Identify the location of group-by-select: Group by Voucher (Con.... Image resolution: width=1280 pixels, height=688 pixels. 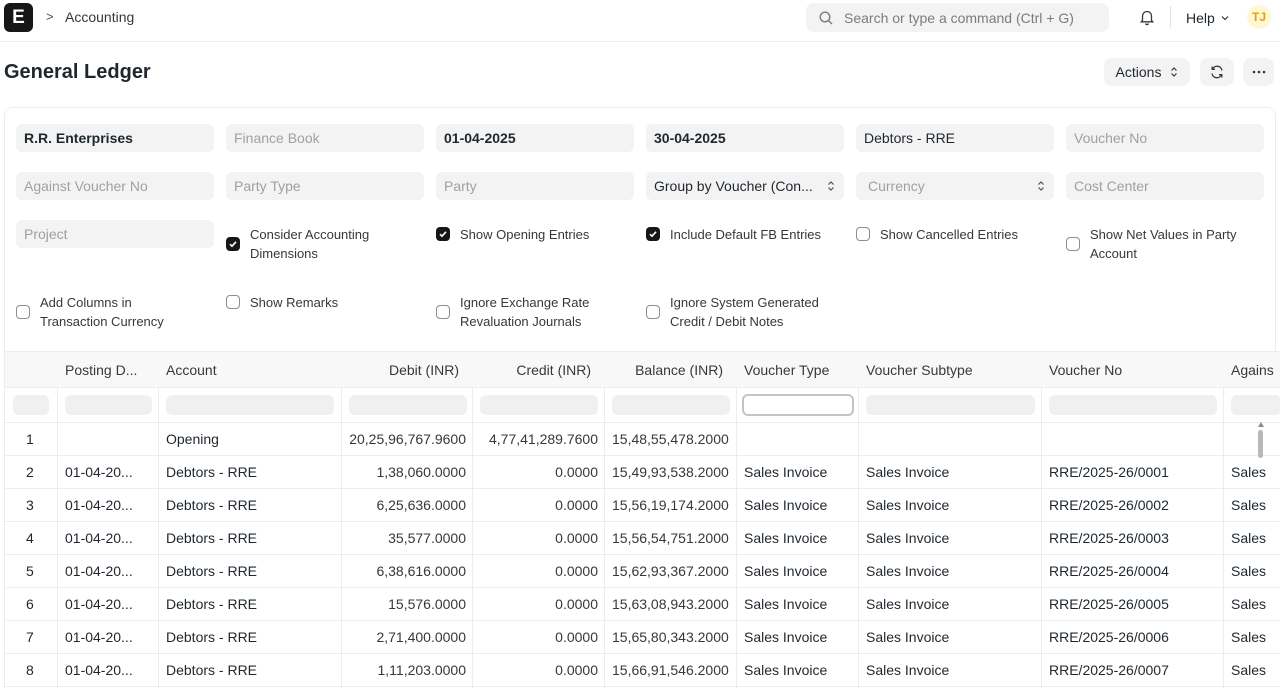
(745, 186).